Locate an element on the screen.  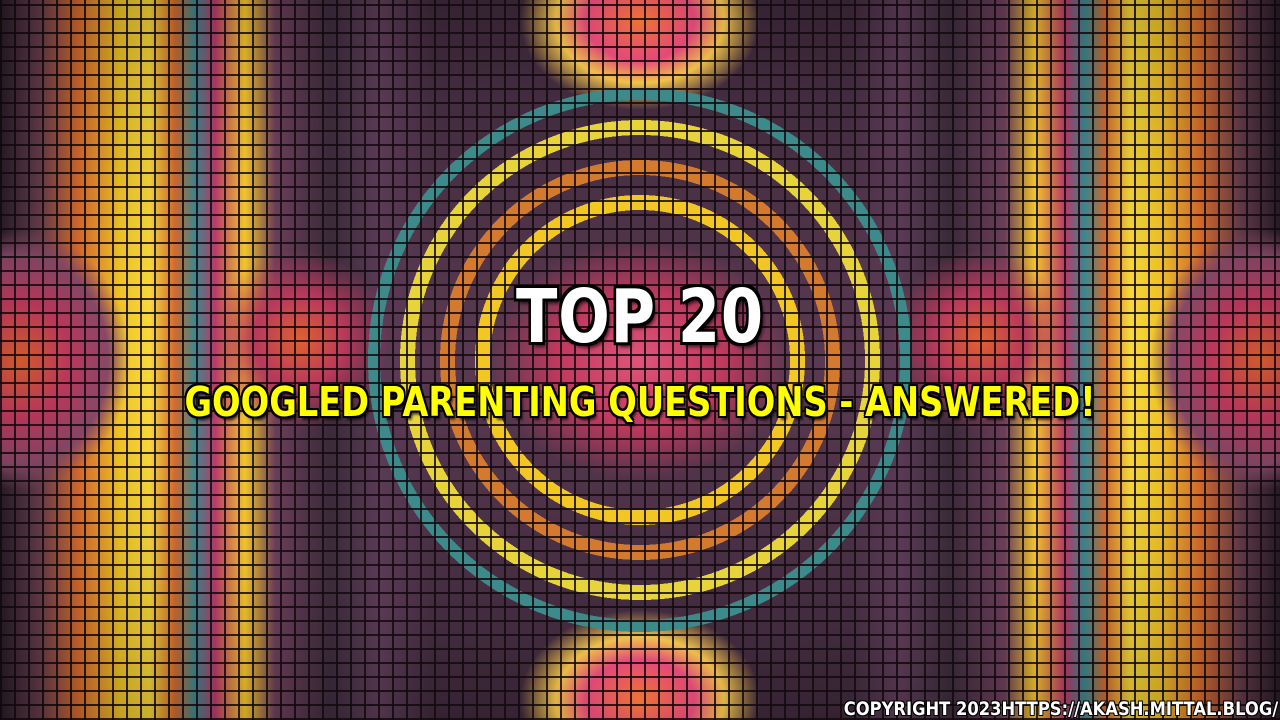
headline-title: TOP 20 is located at coordinates (640, 317).